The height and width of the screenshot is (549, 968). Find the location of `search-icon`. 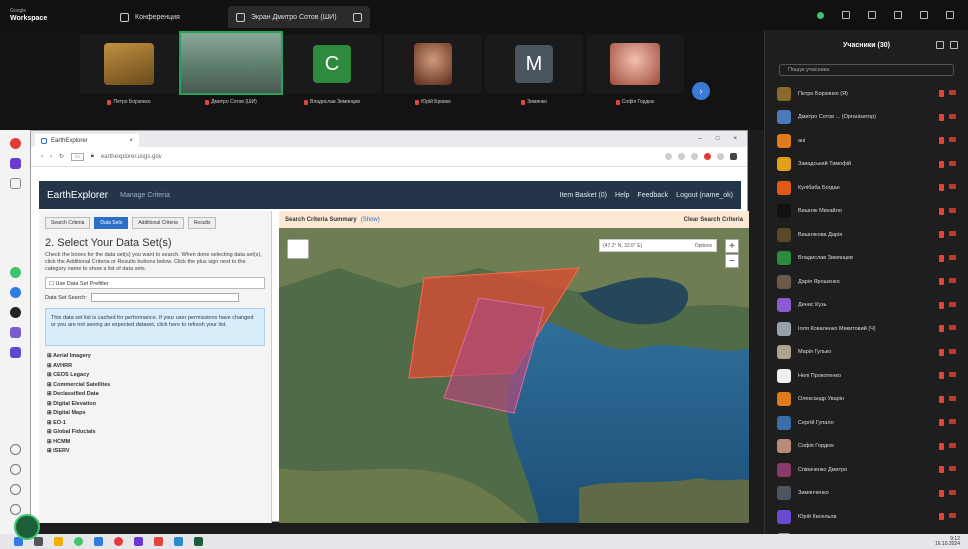

search-icon is located at coordinates (38, 541).